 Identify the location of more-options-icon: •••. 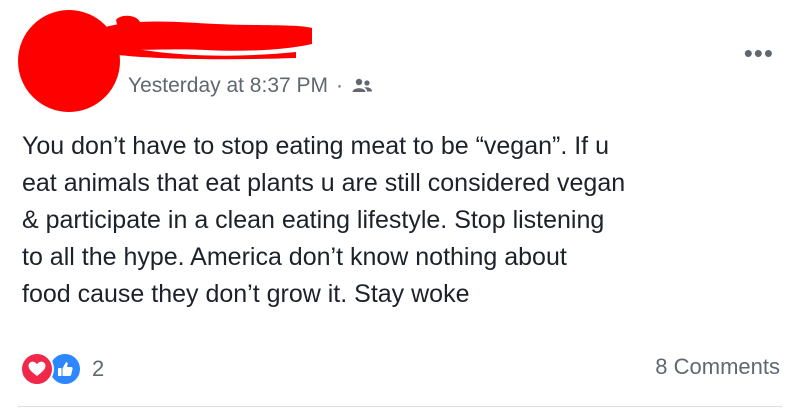
(759, 53).